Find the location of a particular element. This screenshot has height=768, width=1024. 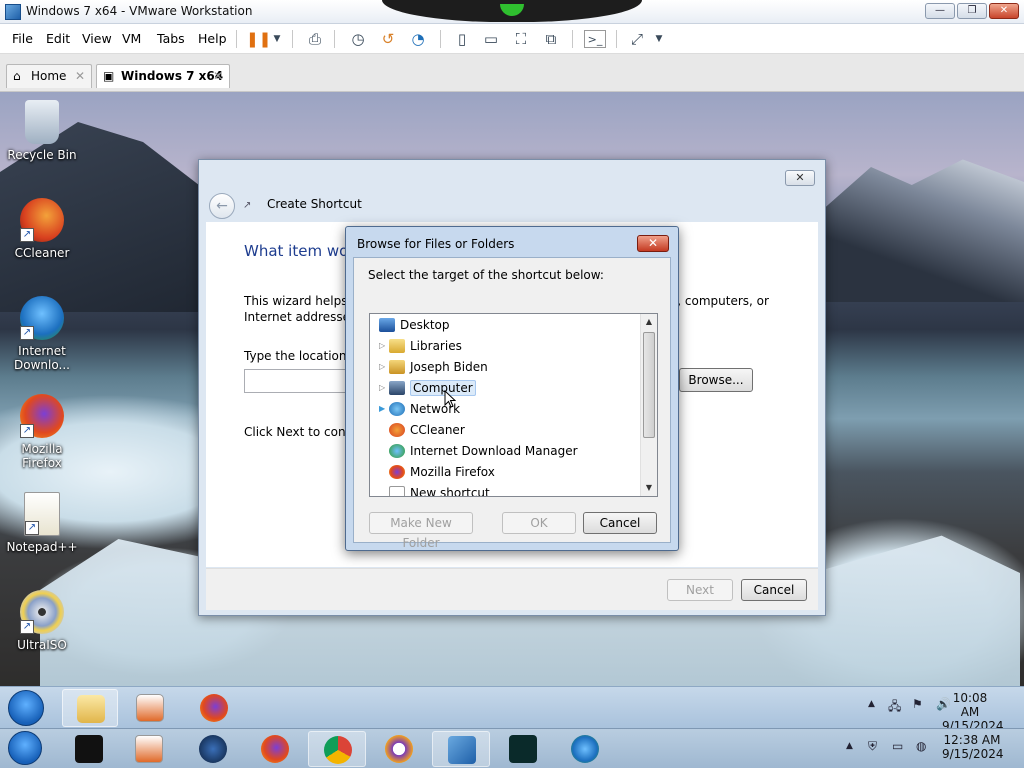

desktop-icon-label: Notepad++ is located at coordinates (42, 547).